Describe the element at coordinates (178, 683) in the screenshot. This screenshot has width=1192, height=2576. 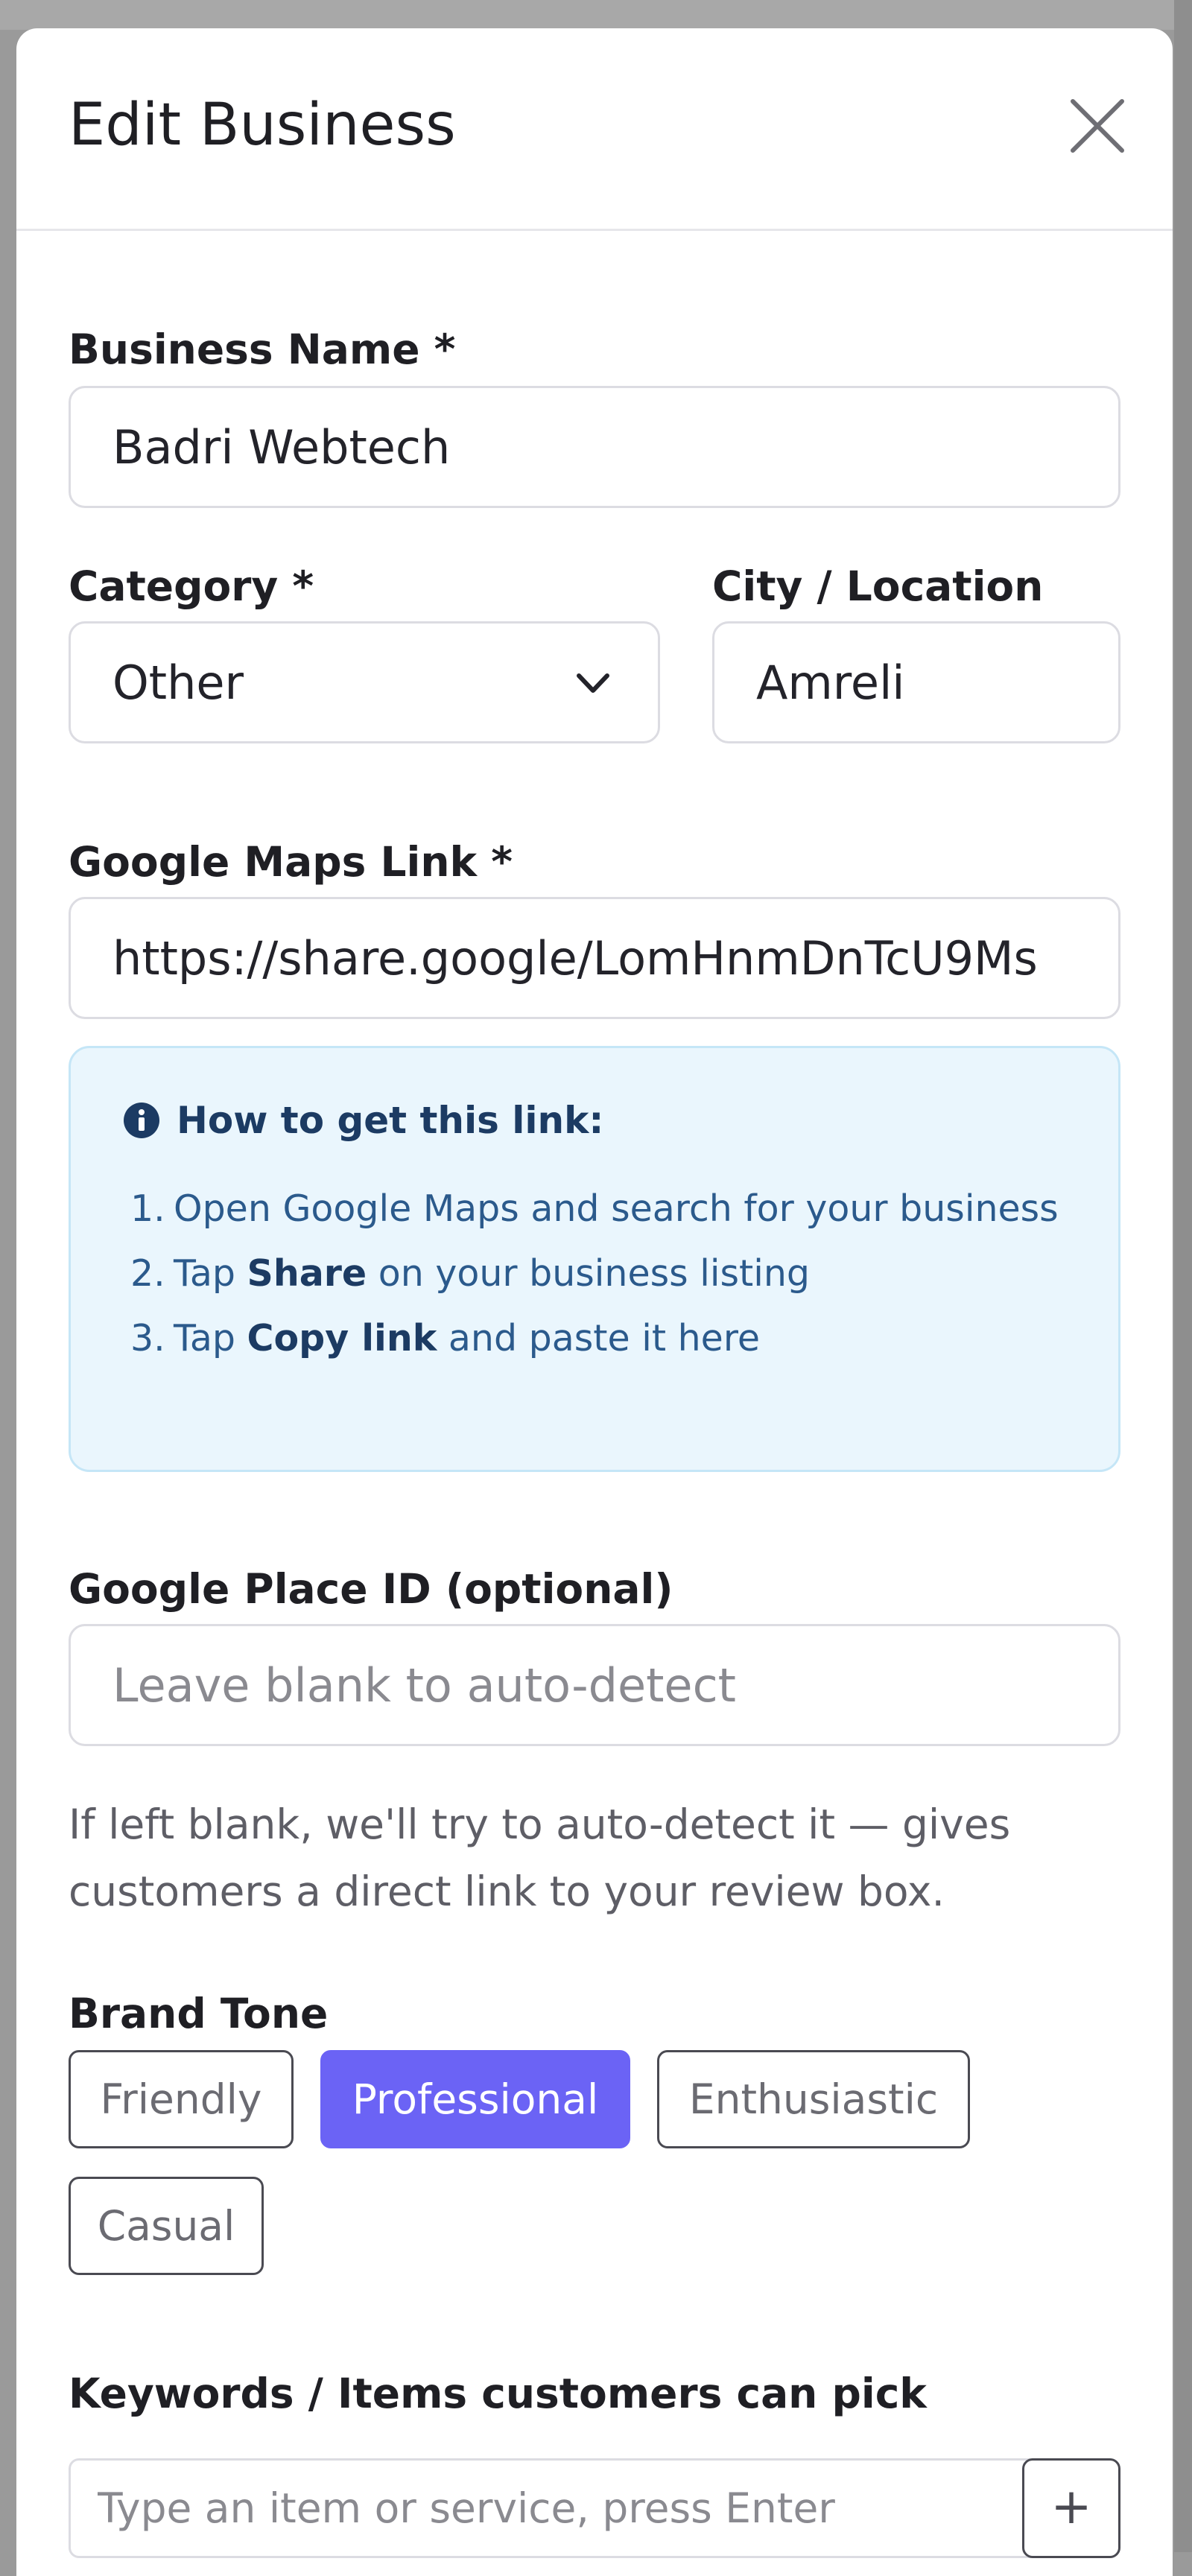
I see `category-value: Other` at that location.